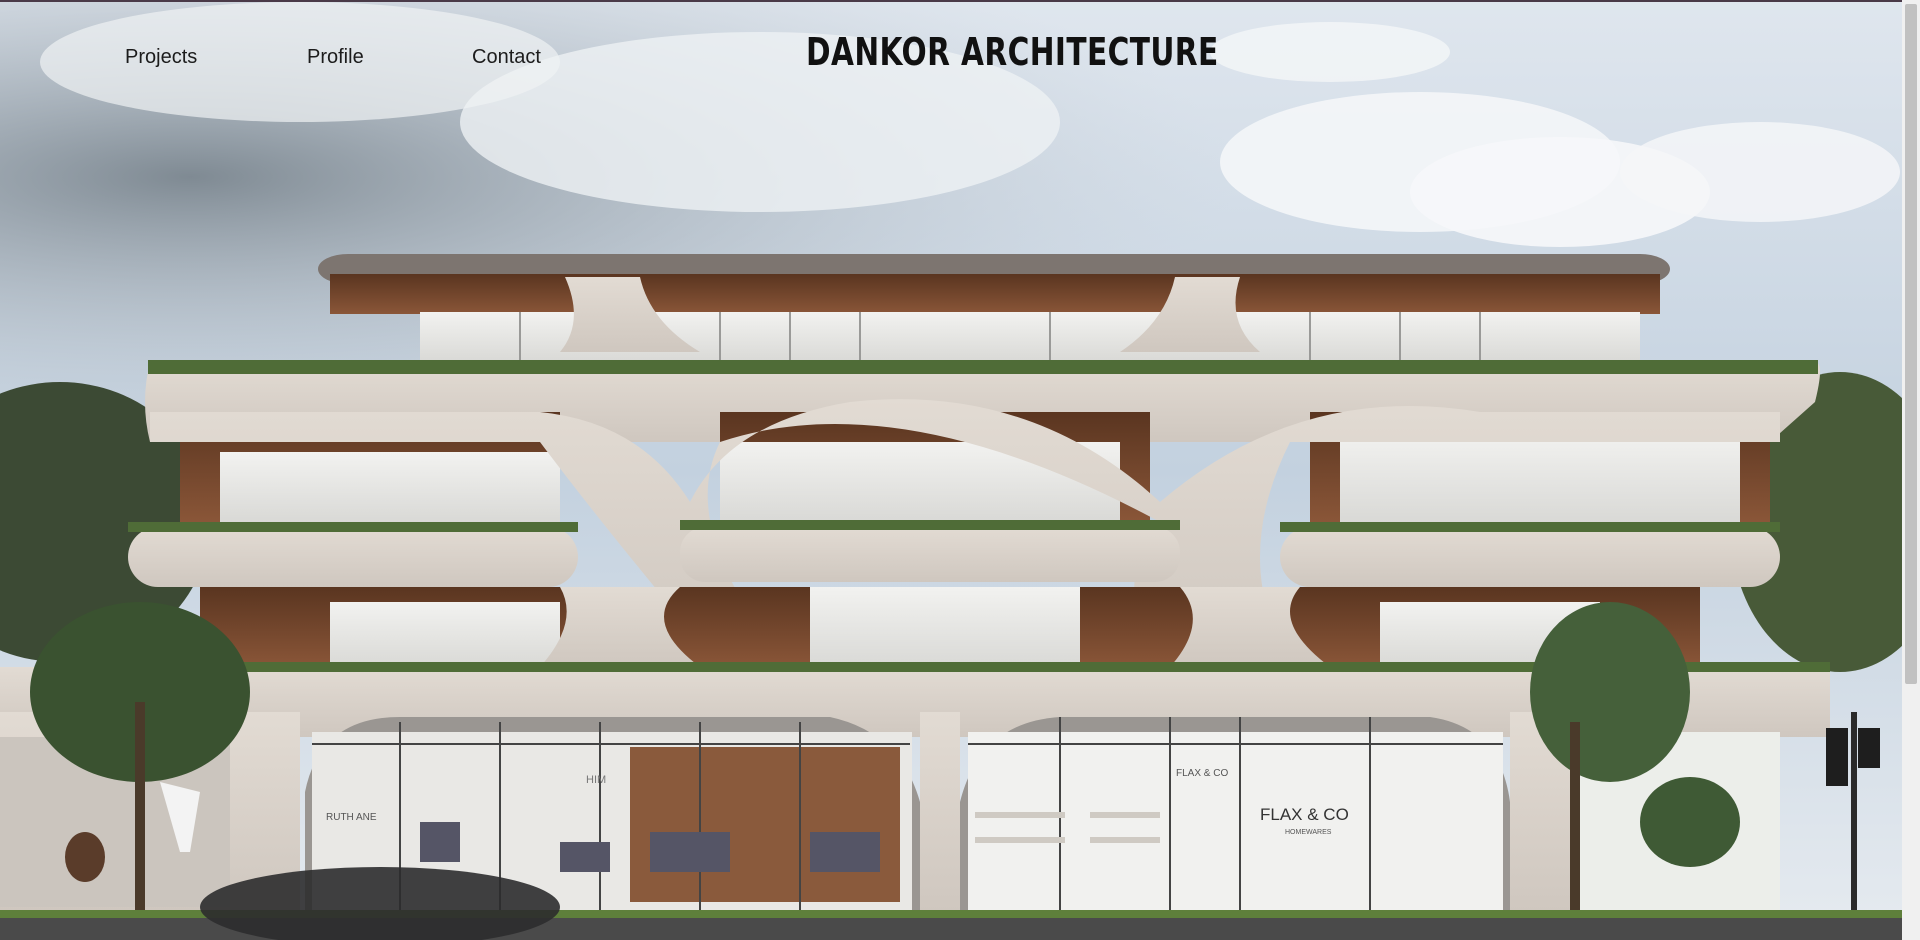 This screenshot has width=1920, height=940. I want to click on main-nav: Projects Profile Contact, so click(333, 57).